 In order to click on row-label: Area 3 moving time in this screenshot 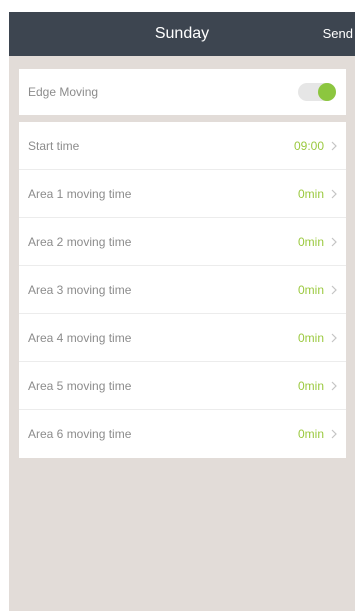, I will do `click(80, 289)`.